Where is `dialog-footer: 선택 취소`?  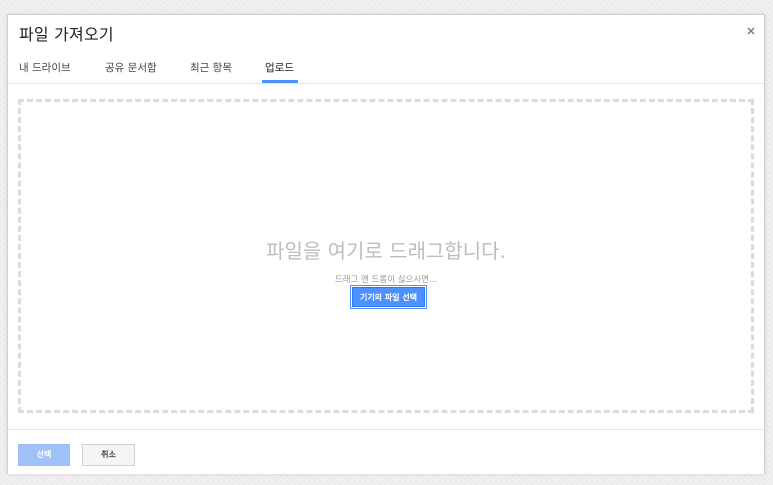
dialog-footer: 선택 취소 is located at coordinates (386, 451).